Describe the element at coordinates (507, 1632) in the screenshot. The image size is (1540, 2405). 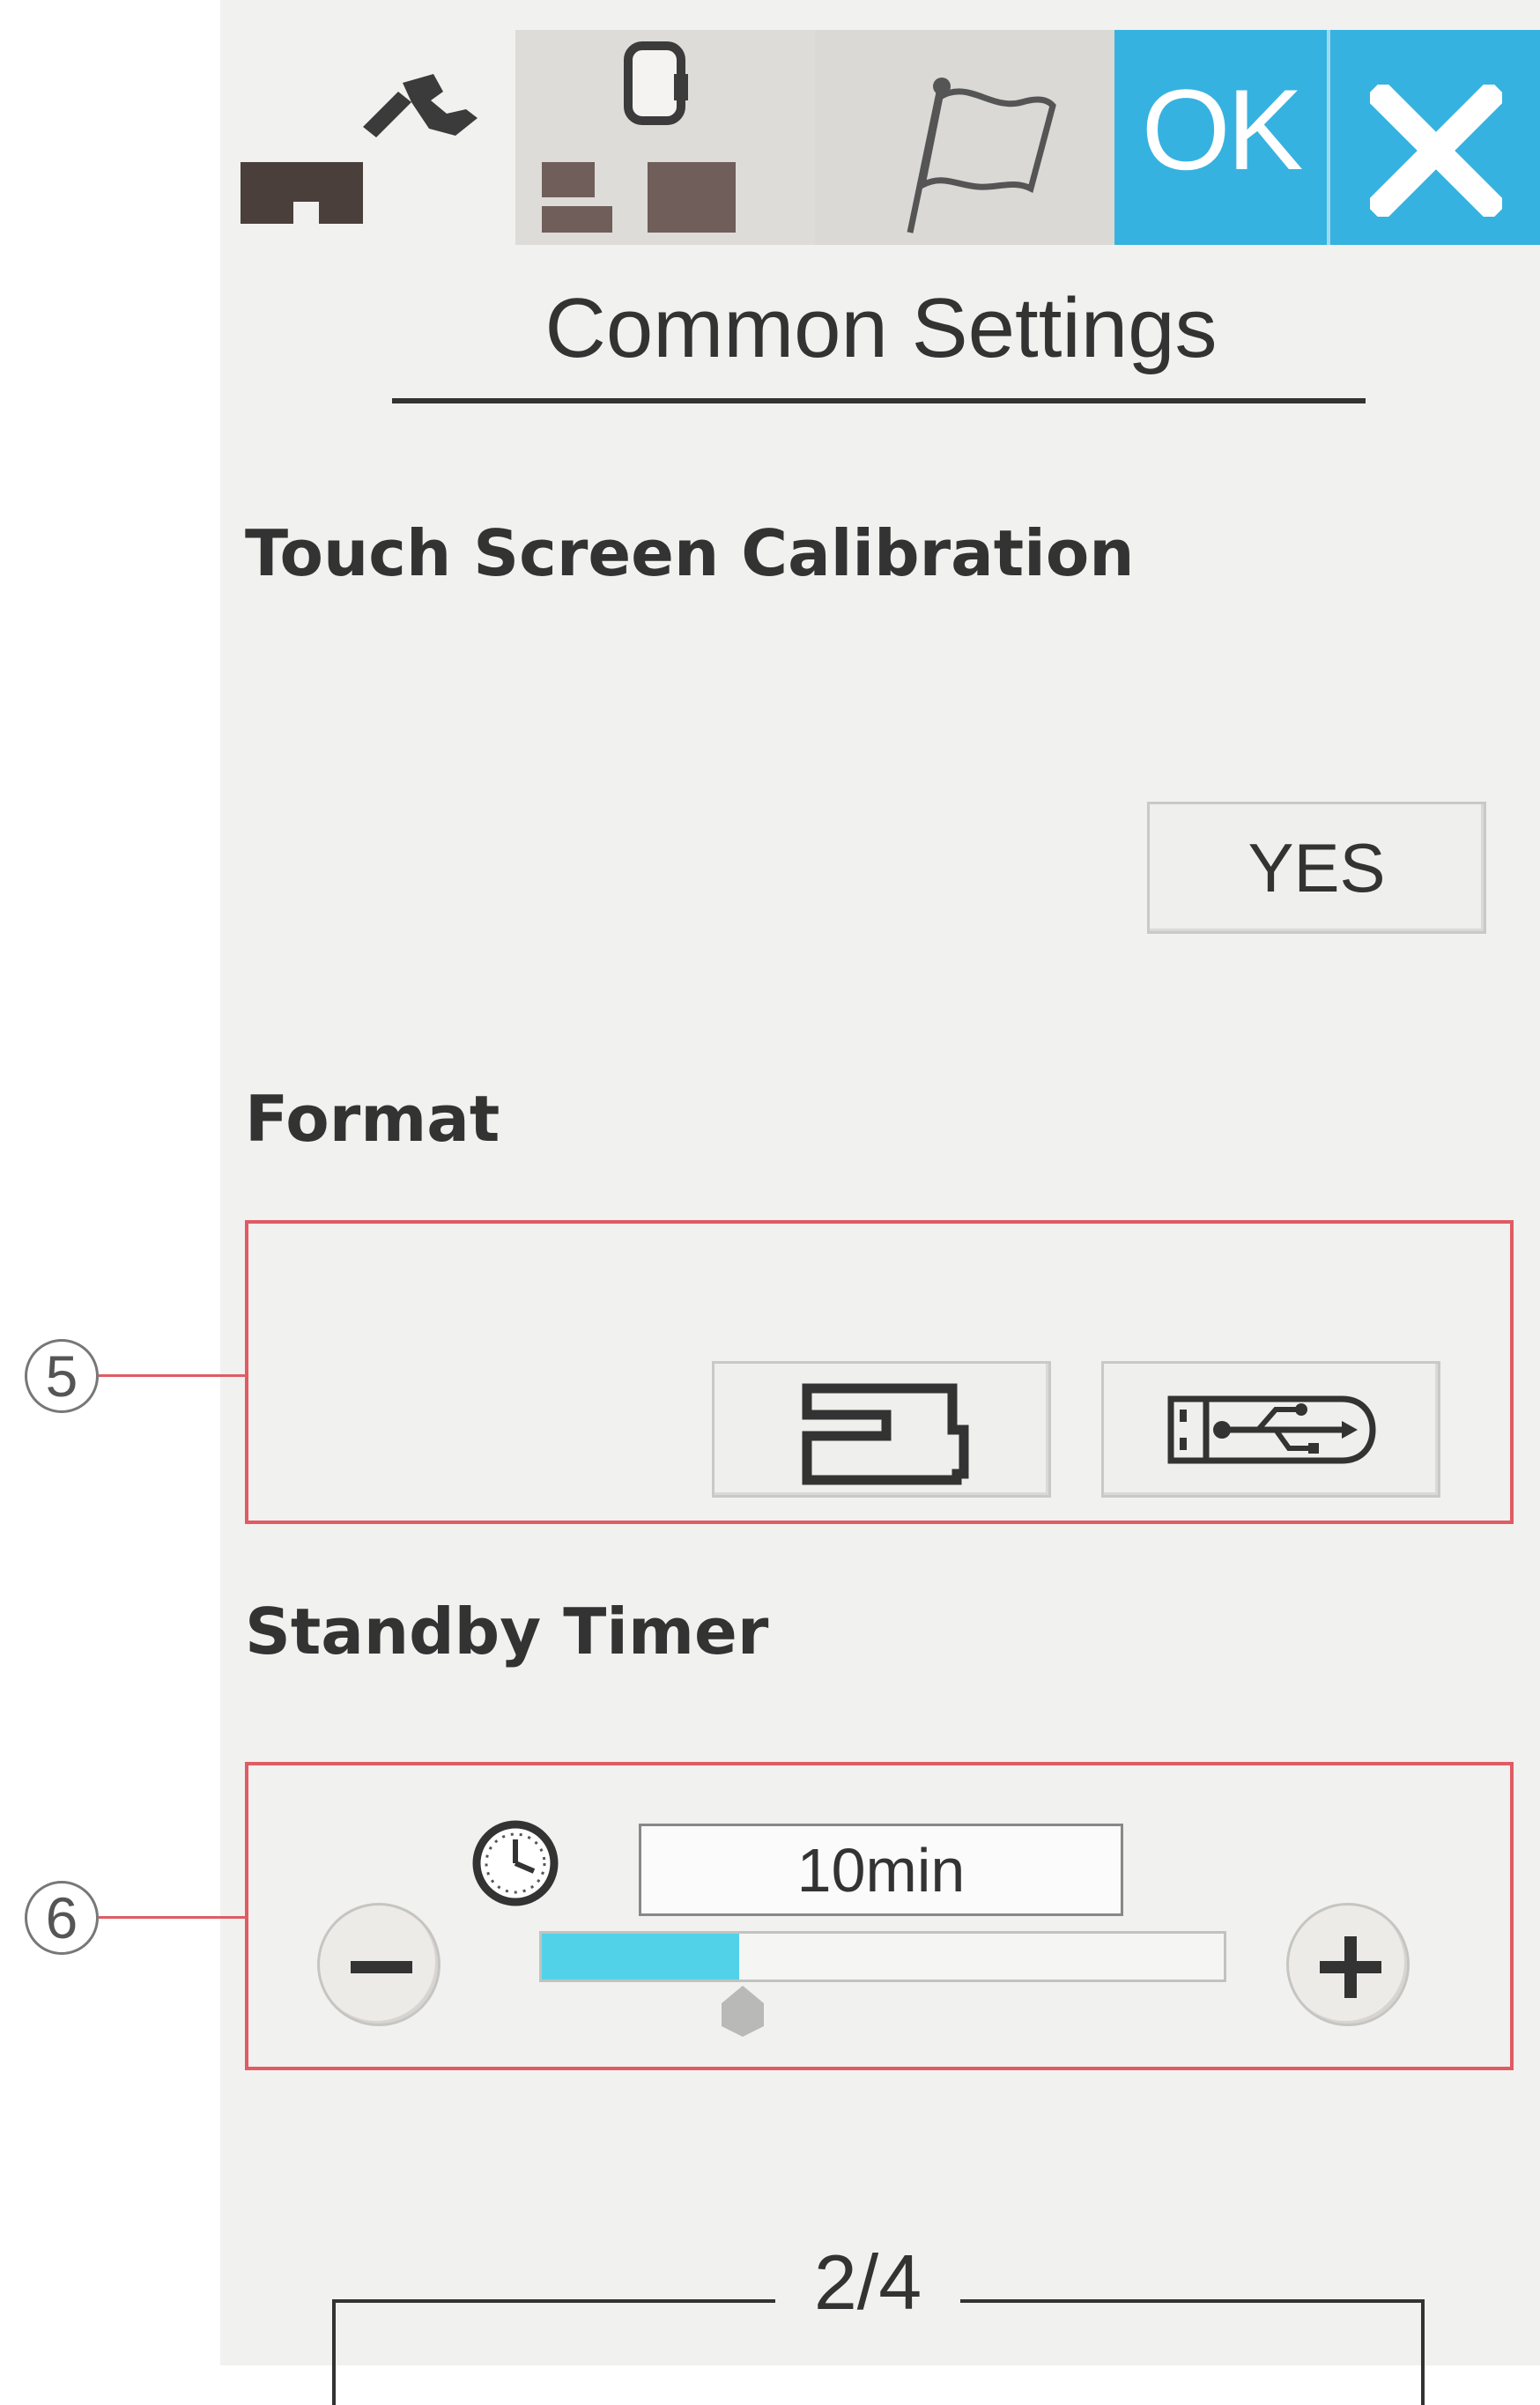
I see `standby-timer-label: Standby Timer` at that location.